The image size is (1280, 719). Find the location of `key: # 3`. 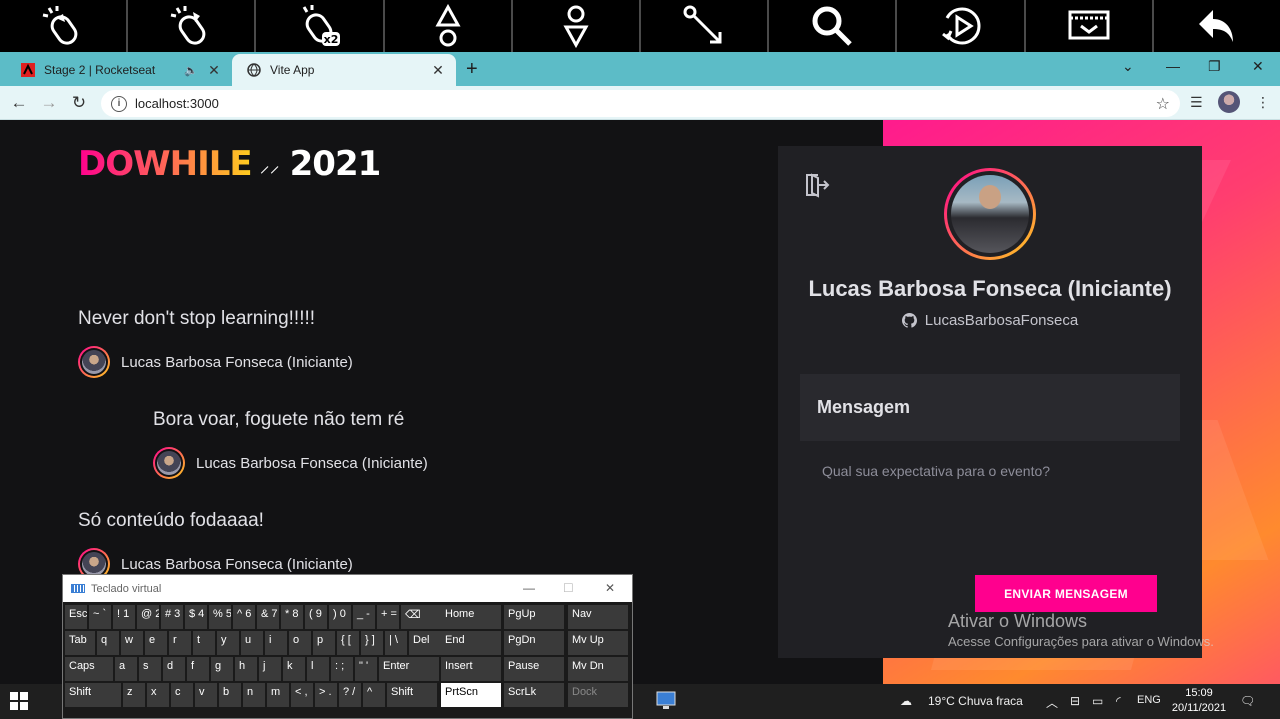

key: # 3 is located at coordinates (172, 617).